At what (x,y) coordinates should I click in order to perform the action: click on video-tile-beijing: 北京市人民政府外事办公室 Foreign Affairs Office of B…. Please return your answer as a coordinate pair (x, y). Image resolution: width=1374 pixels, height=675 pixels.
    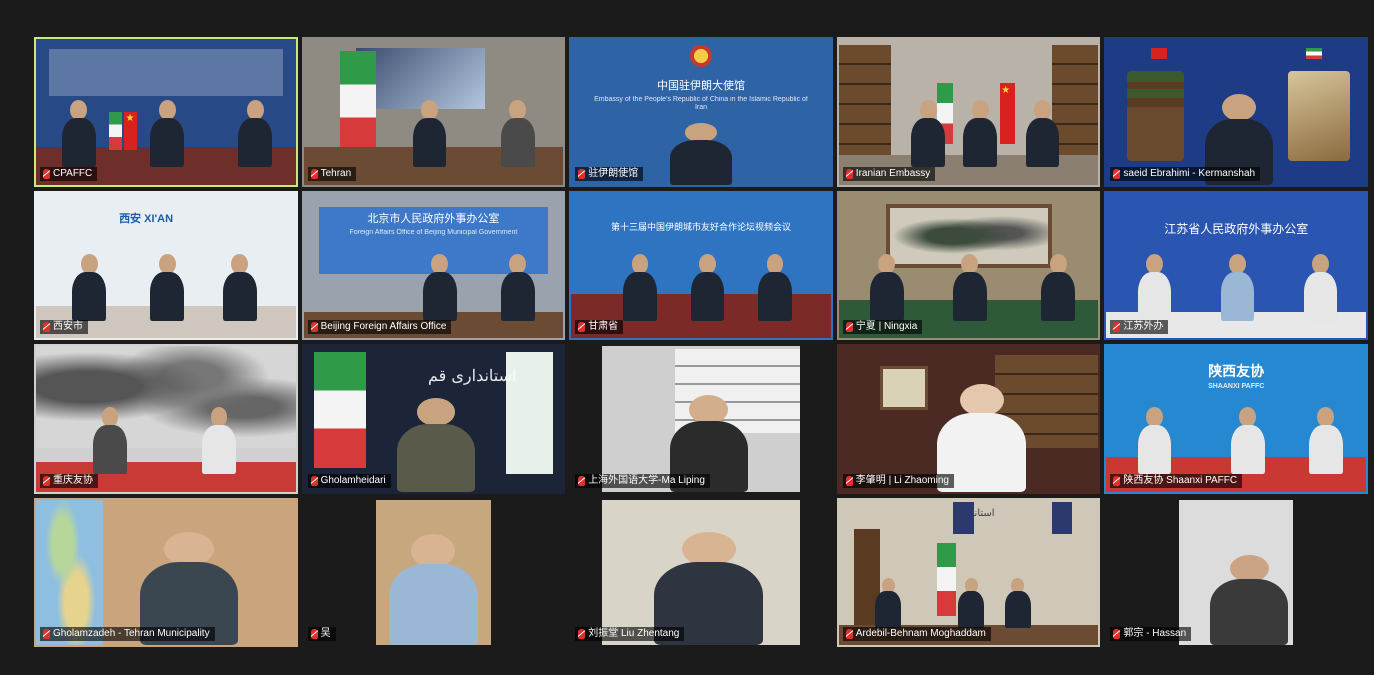
    Looking at the image, I should click on (433, 265).